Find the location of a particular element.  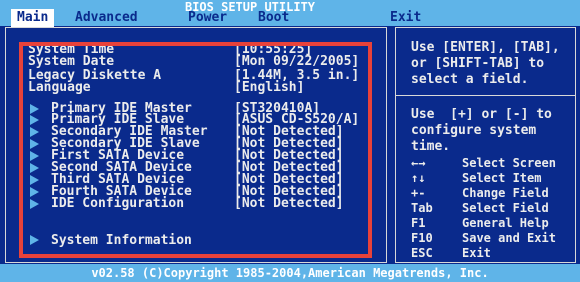

key-desc: Save and Exit is located at coordinates (509, 238).